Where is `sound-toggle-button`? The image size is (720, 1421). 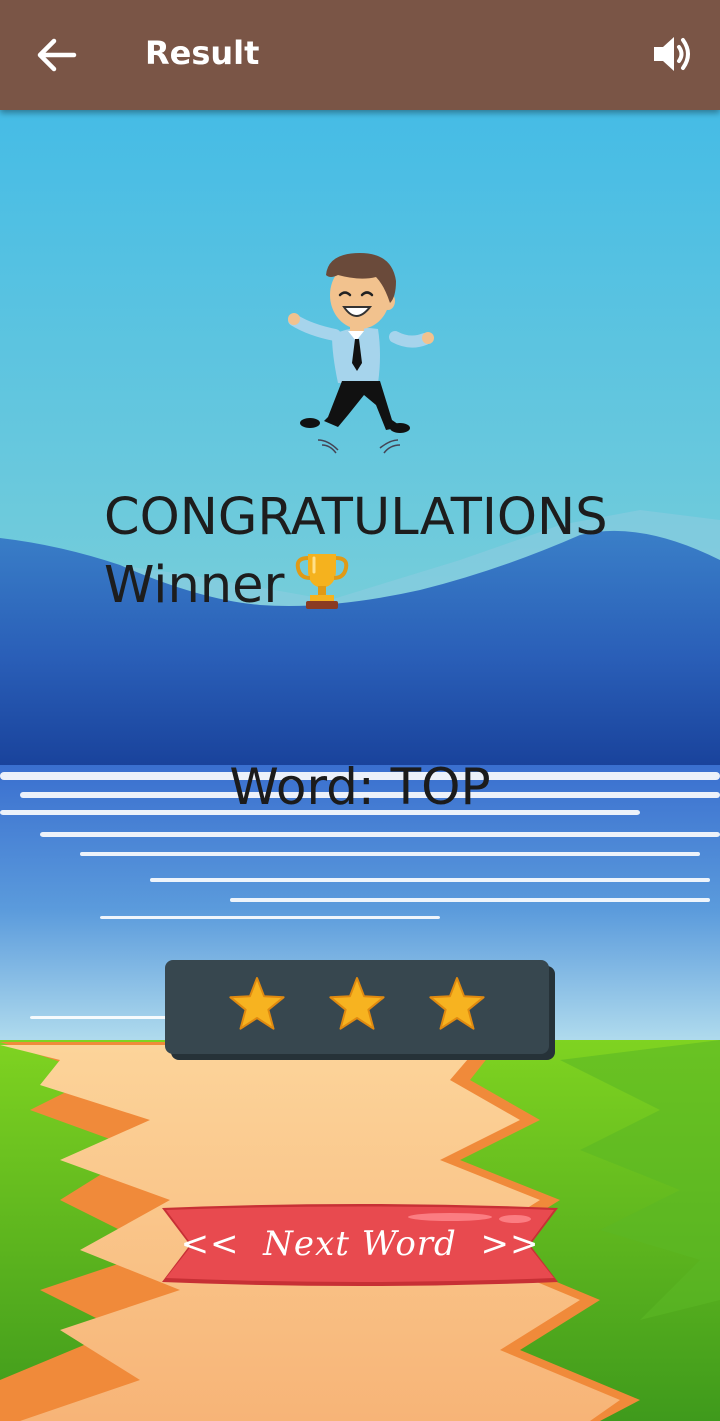 sound-toggle-button is located at coordinates (672, 54).